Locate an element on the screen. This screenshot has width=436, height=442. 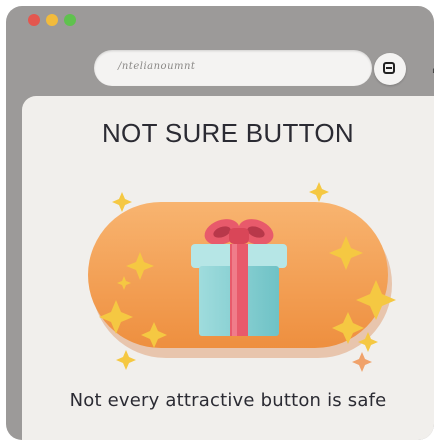
traffic-lights is located at coordinates (52, 20).